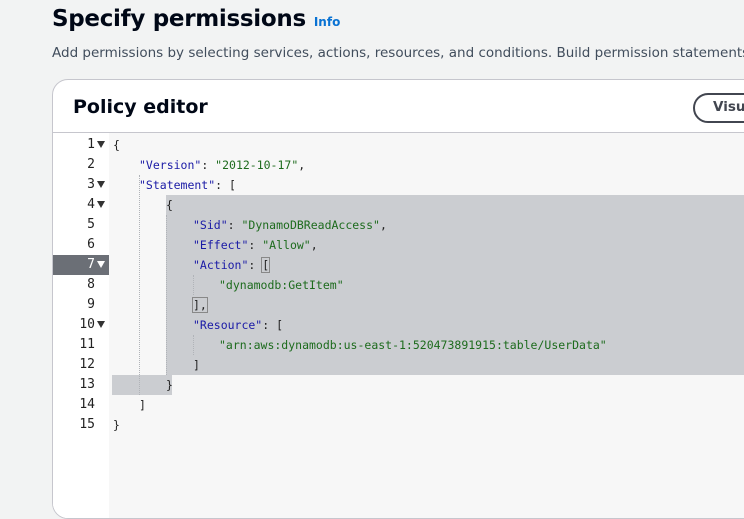  I want to click on code-line: 12 ], so click(398, 365).